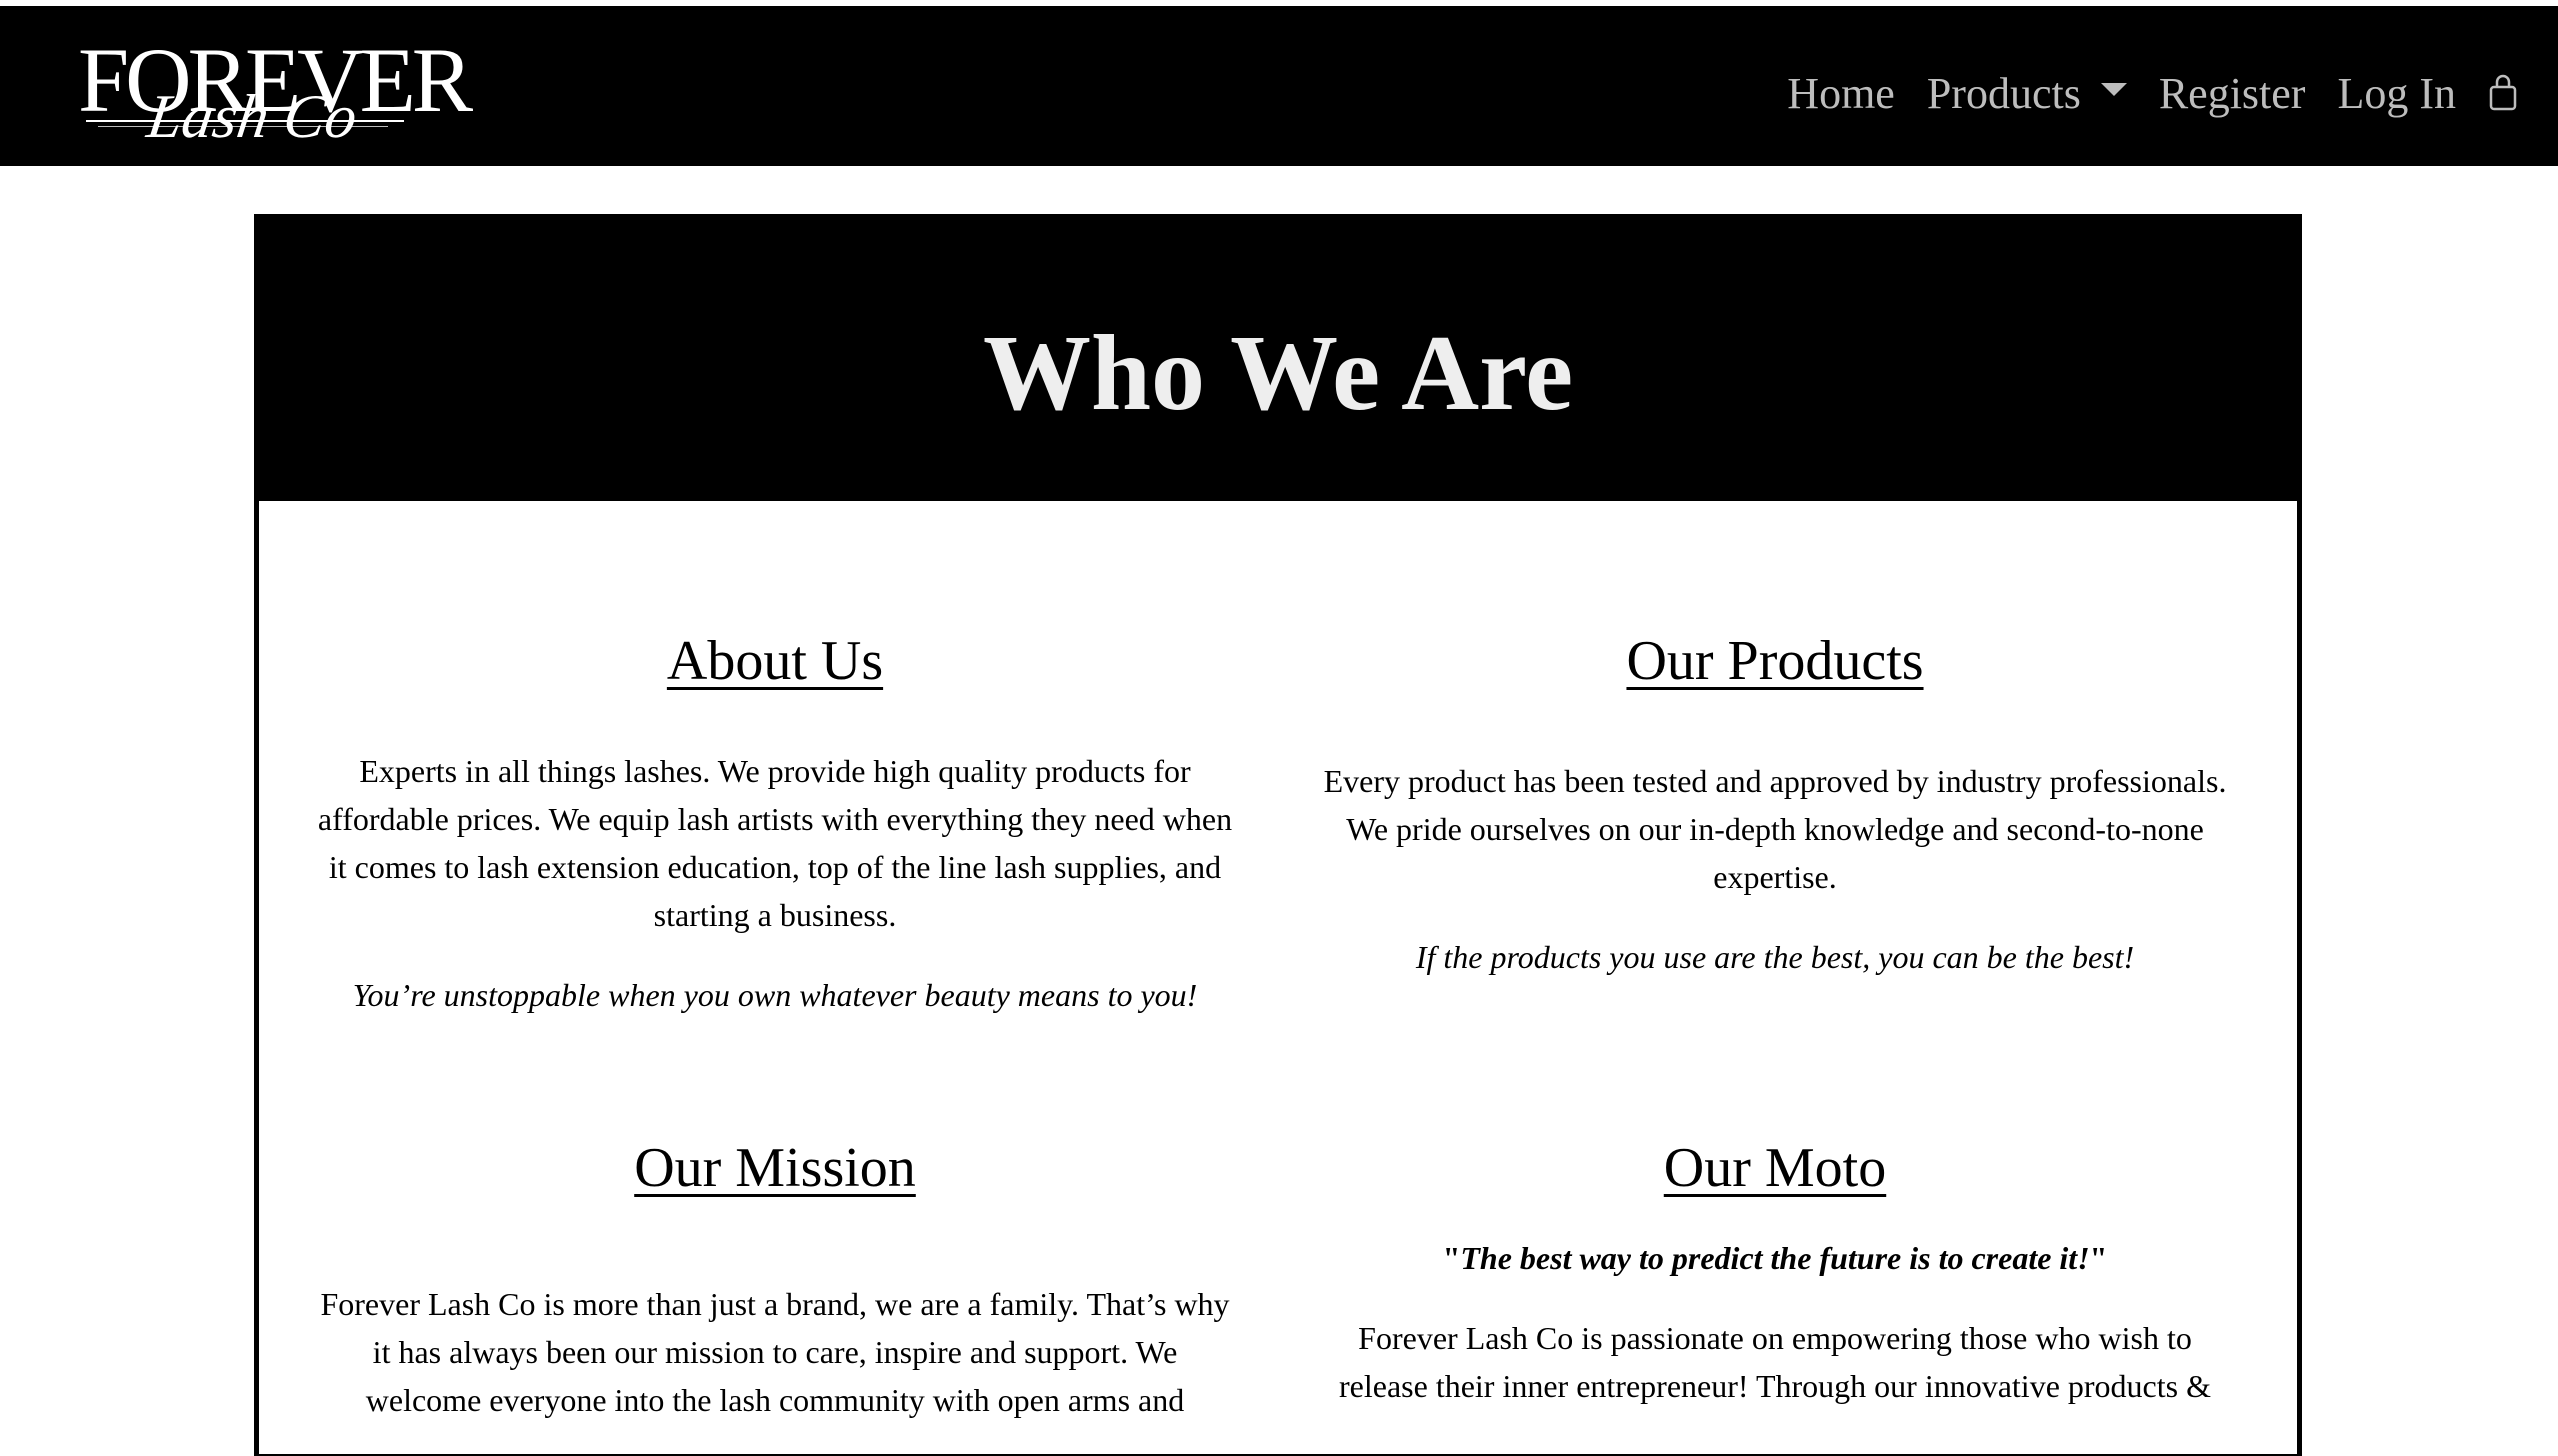 This screenshot has height=1456, width=2558. I want to click on nav-products-label: Products, so click(2003, 93).